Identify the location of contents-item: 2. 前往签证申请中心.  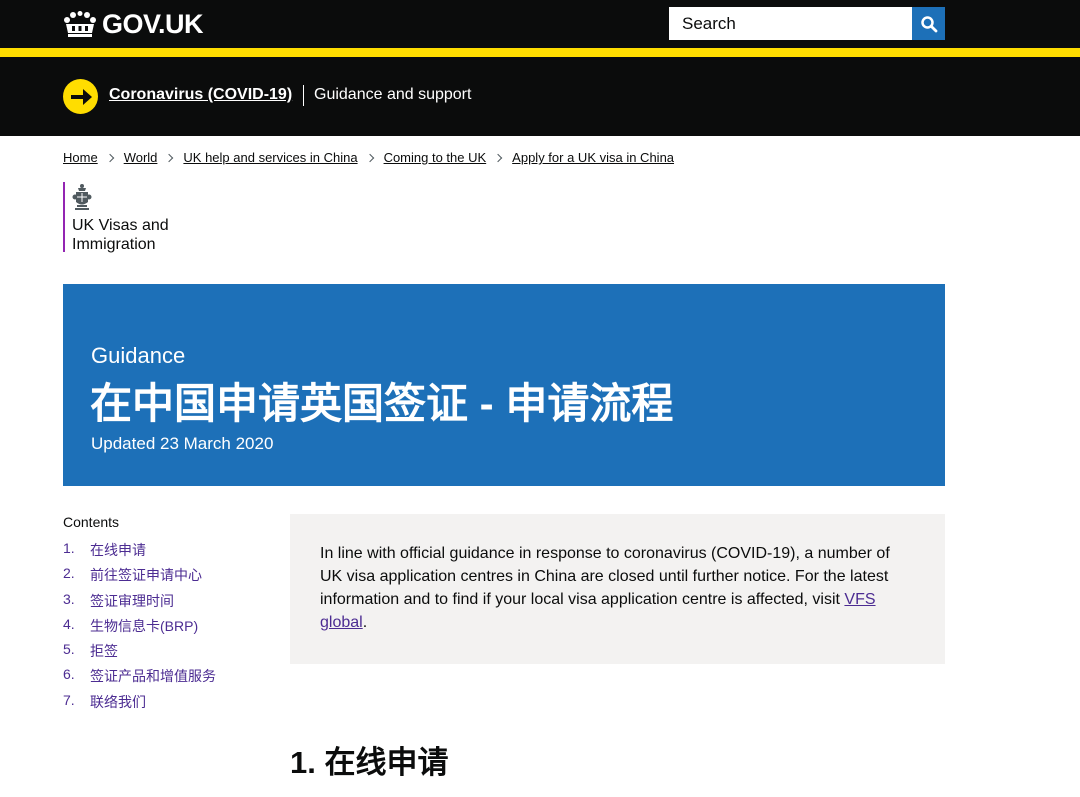
(168, 577).